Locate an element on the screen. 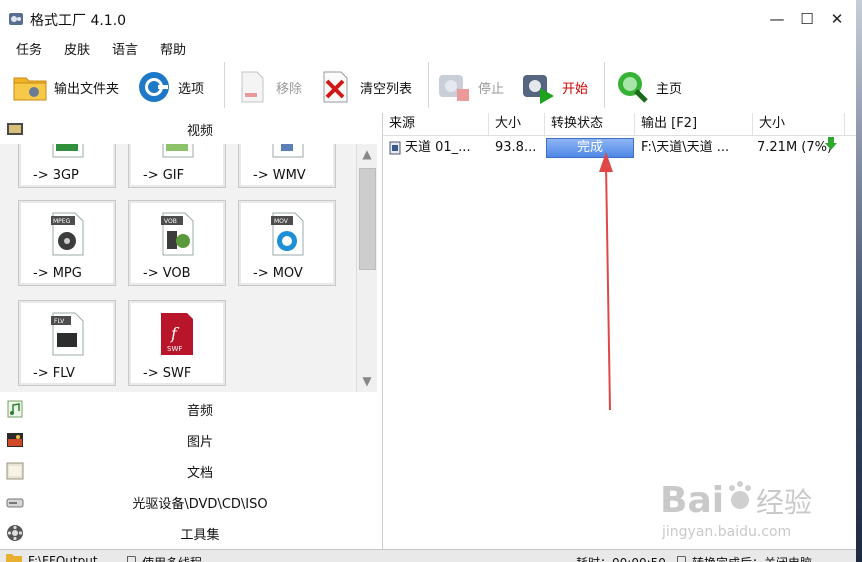  title-bar: 格式工厂 4.1.0 — ☐ ✕ is located at coordinates (428, 19).